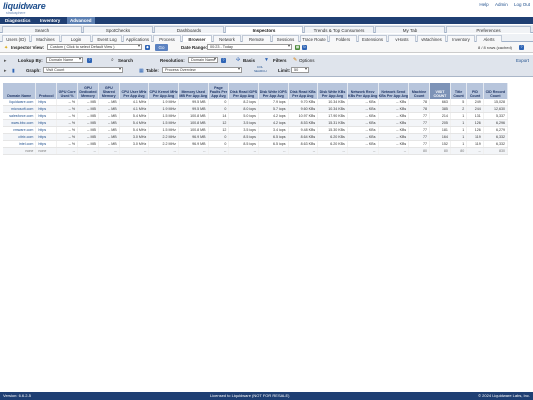 This screenshot has width=533, height=400. I want to click on col-header: Disk Read KBs Per App Avg, so click(303, 91).